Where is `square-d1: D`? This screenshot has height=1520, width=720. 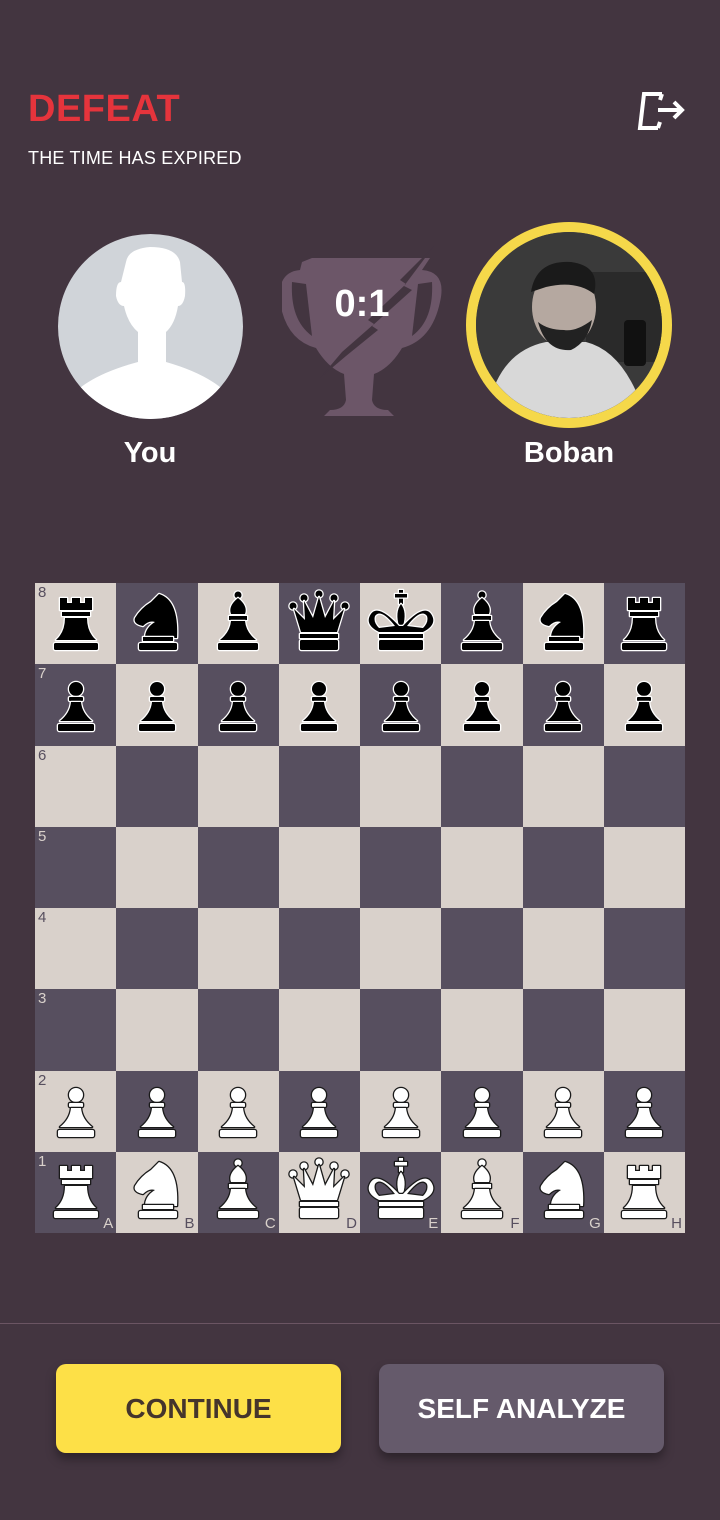 square-d1: D is located at coordinates (319, 1192).